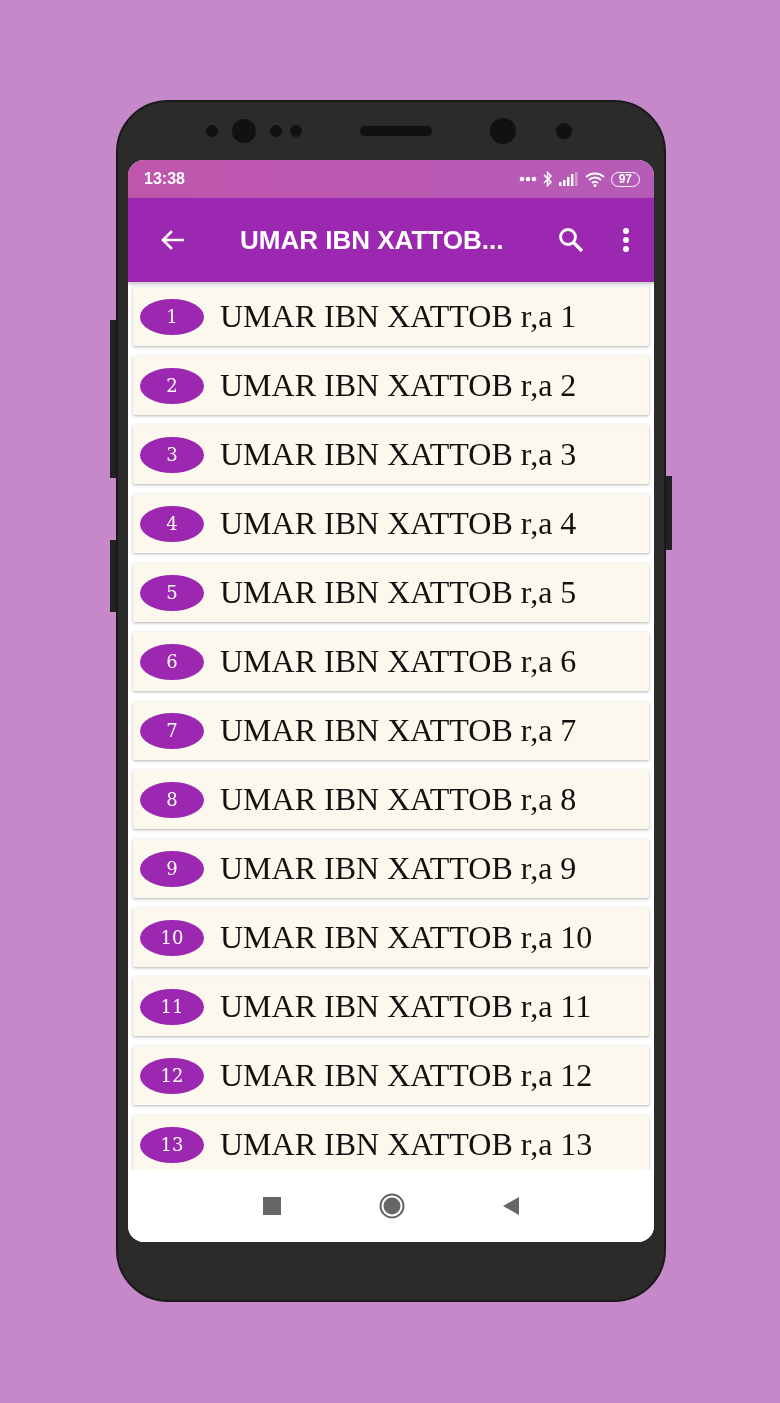 The height and width of the screenshot is (1403, 780). Describe the element at coordinates (172, 1006) in the screenshot. I see `number-badge: 11` at that location.